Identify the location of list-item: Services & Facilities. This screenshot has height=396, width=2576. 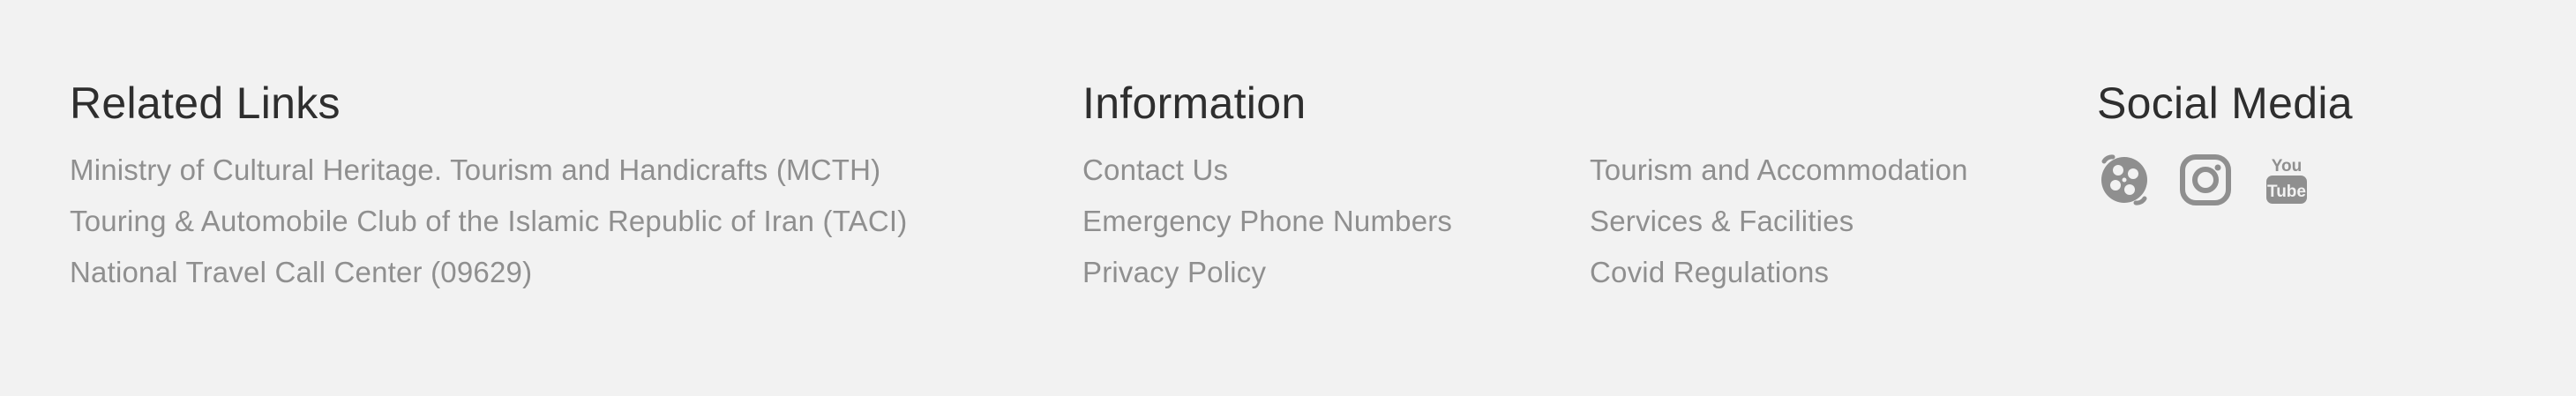
(1779, 230).